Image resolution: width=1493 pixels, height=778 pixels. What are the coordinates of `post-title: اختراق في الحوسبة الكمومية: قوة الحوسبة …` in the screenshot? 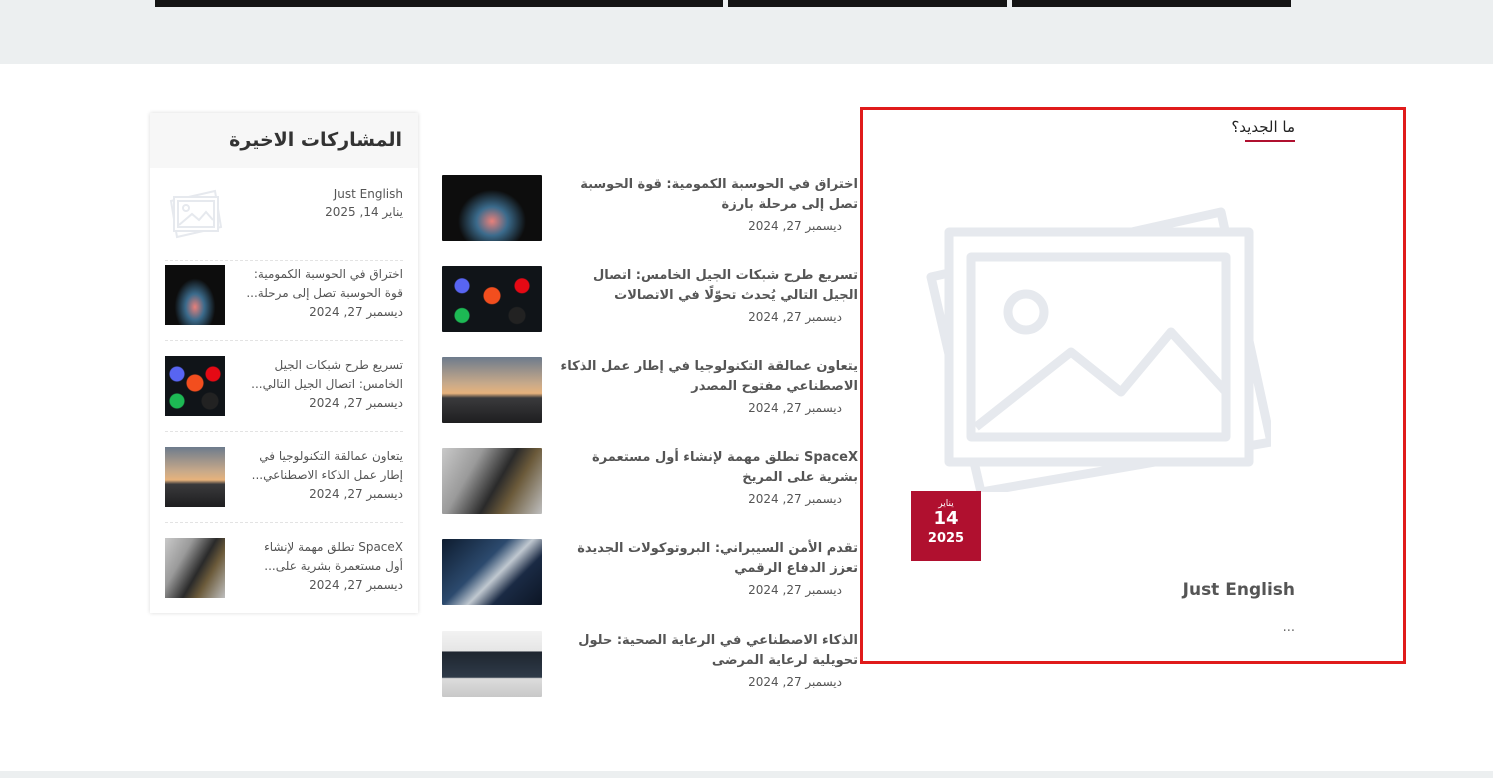 It's located at (705, 195).